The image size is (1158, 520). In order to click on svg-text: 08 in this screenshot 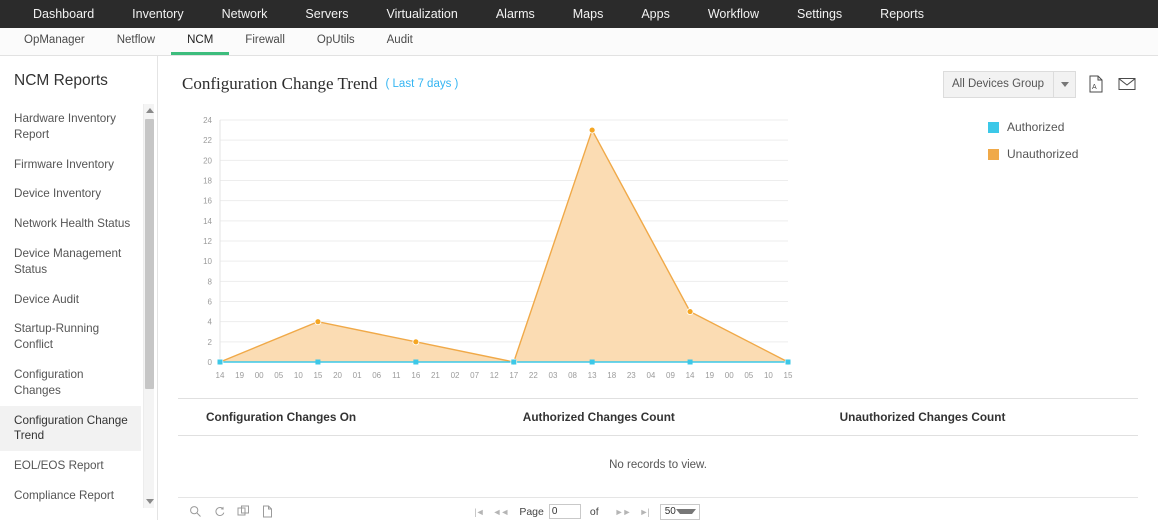, I will do `click(572, 375)`.